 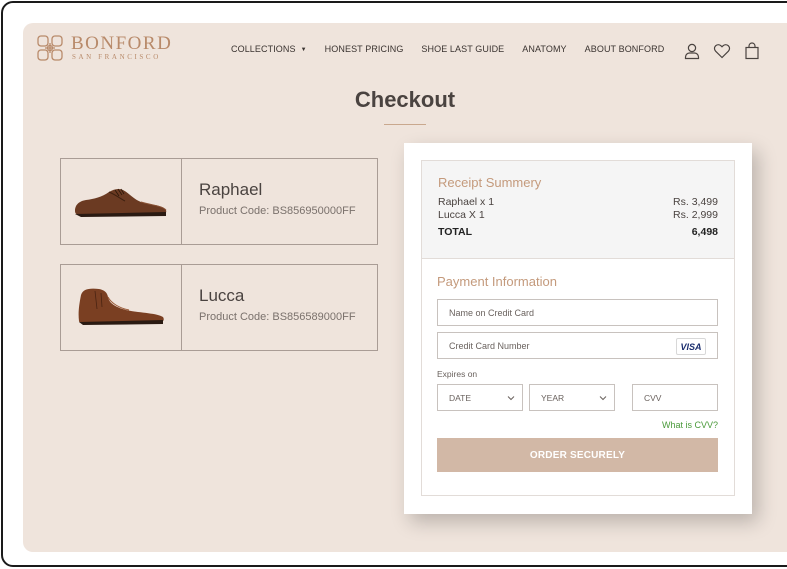 I want to click on what-is-cvv-link: What is CVV?, so click(x=577, y=425).